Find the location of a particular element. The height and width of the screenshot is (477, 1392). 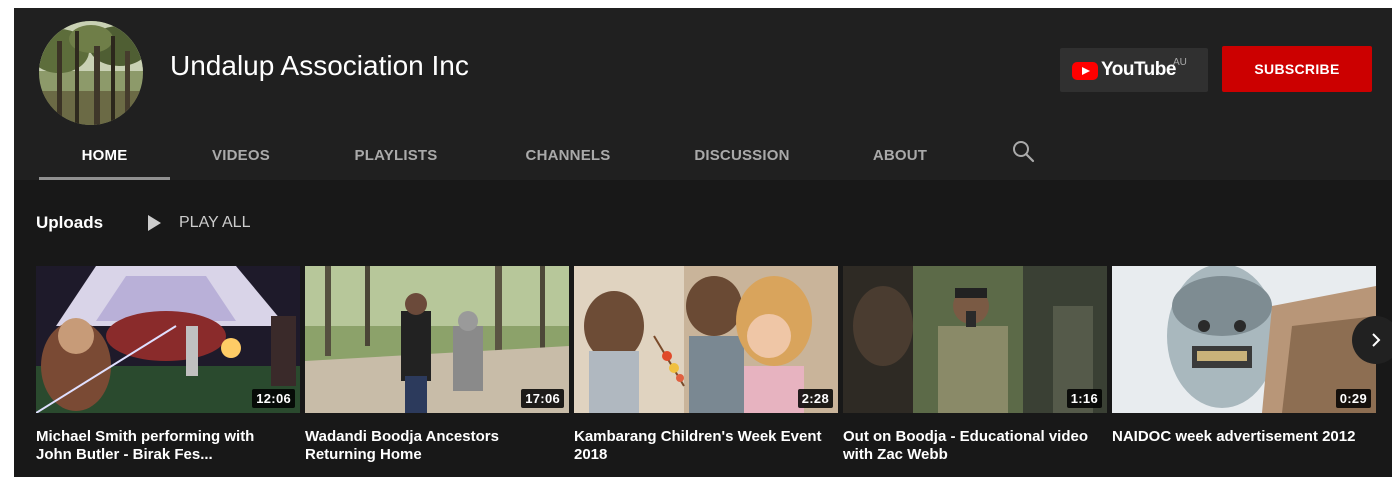

tab-videos: VIDEOS is located at coordinates (241, 155).